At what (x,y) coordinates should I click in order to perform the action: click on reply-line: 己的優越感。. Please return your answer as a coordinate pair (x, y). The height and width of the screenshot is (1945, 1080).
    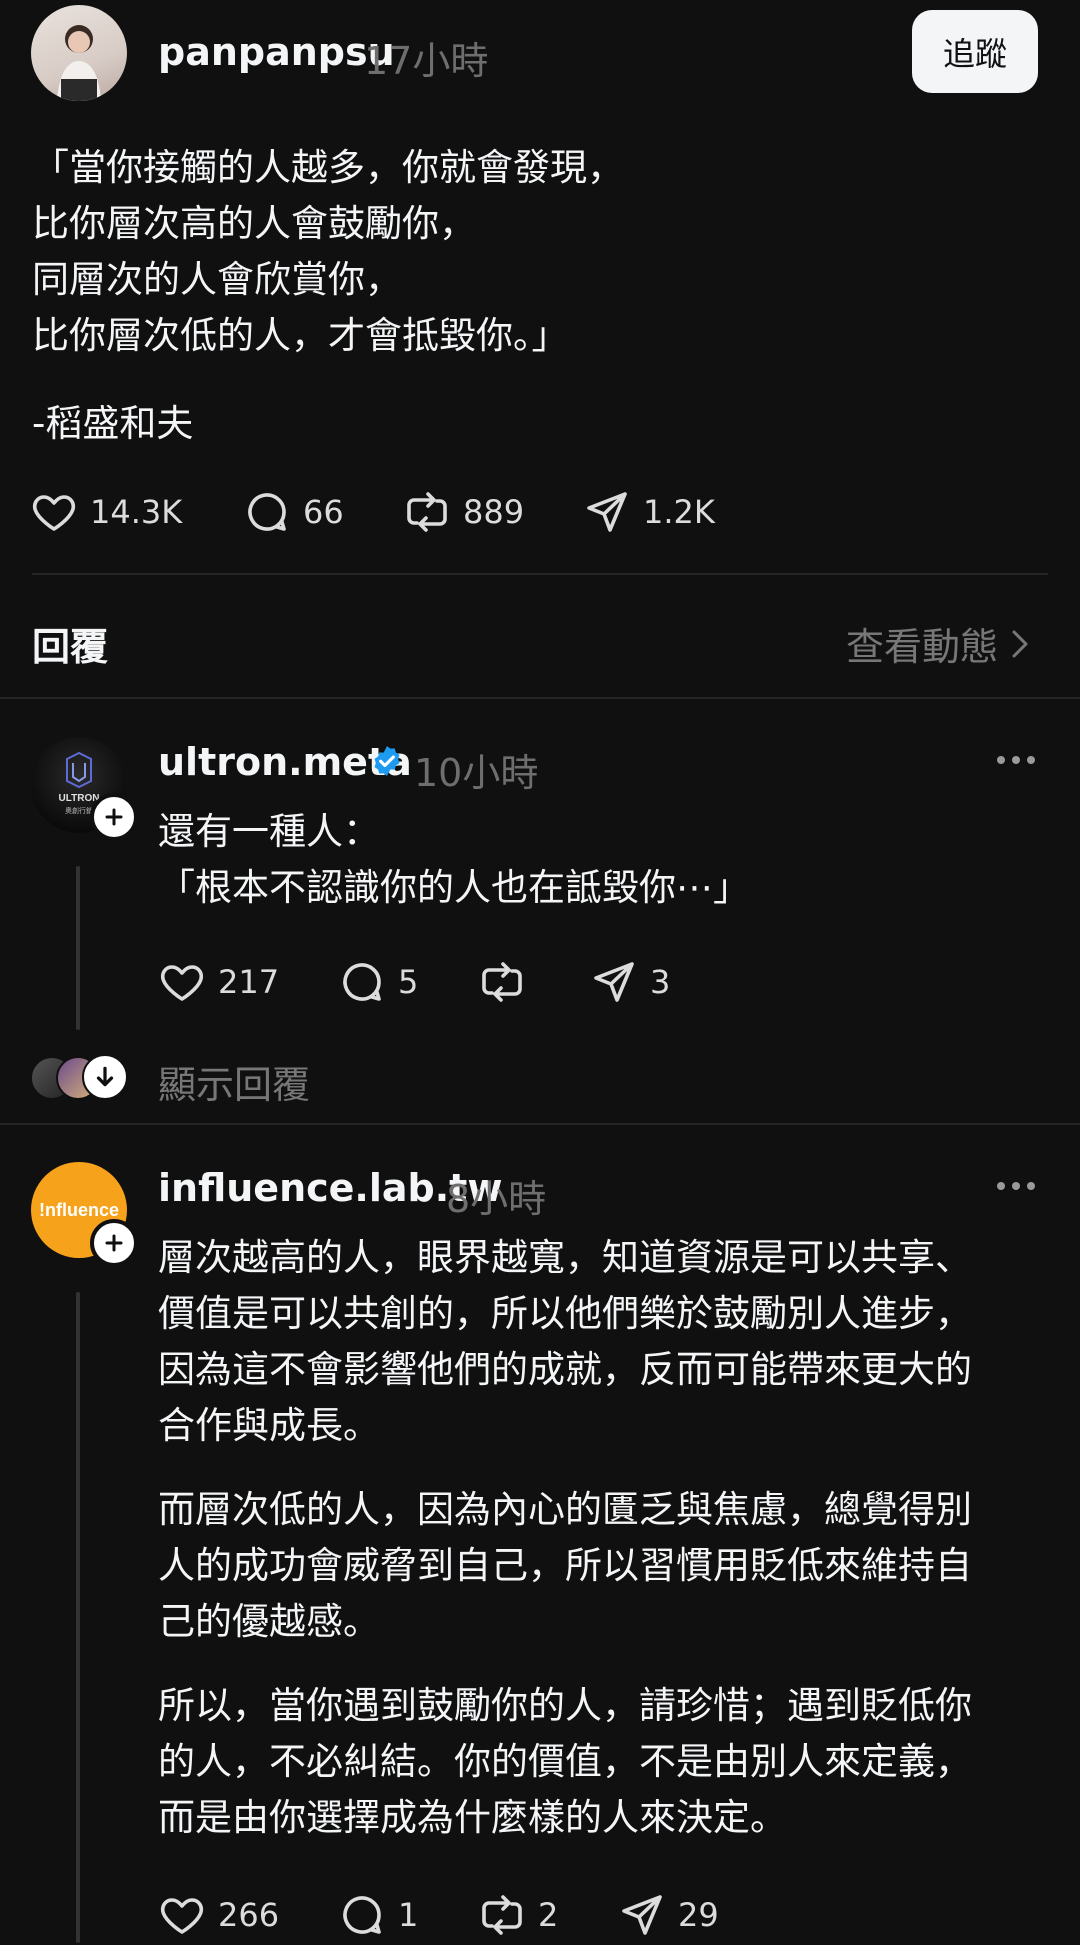
    Looking at the image, I should click on (269, 1621).